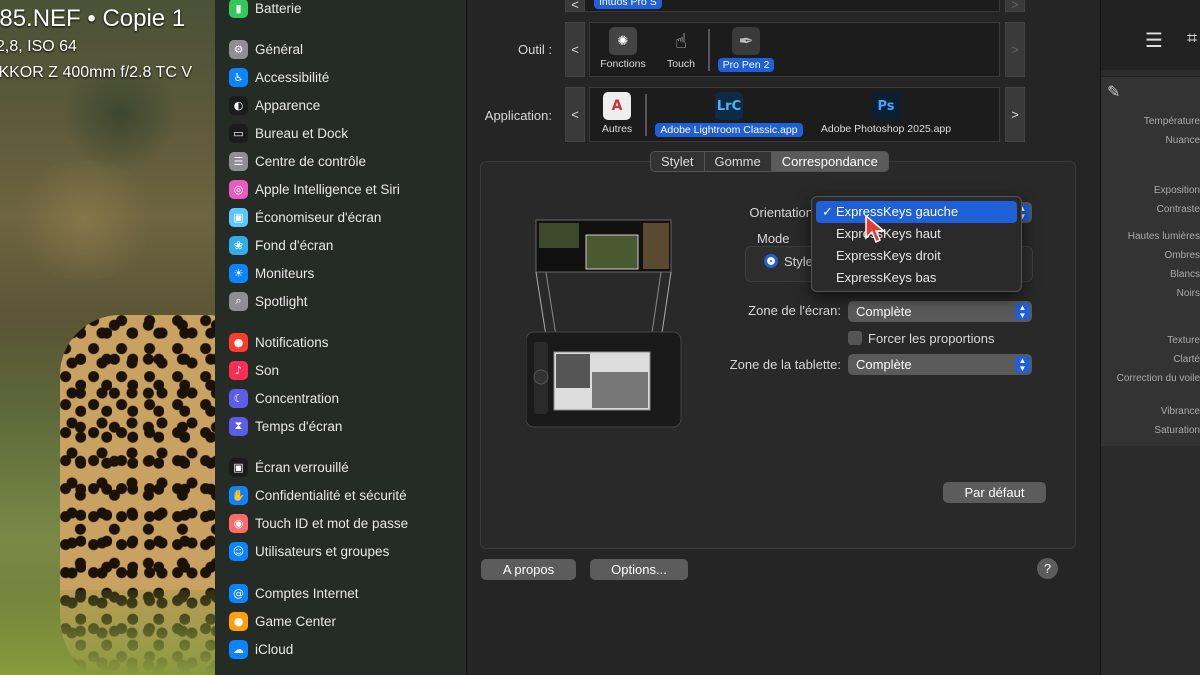 This screenshot has width=1200, height=675. What do you see at coordinates (575, 114) in the screenshot?
I see `app-prev-button: <` at bounding box center [575, 114].